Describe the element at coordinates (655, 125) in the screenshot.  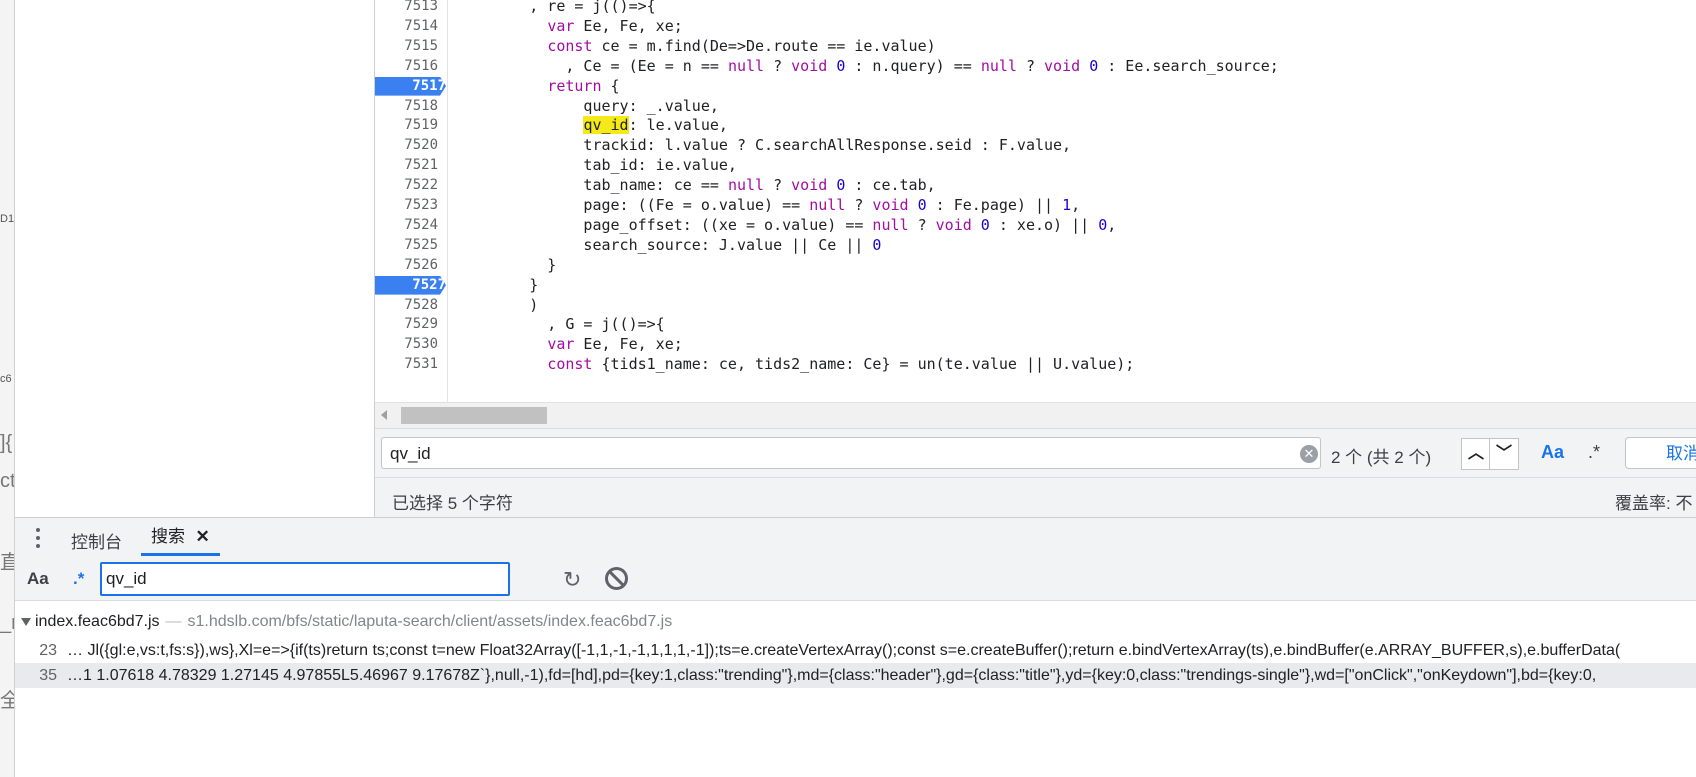
I see `code-text: qv_id: le.value,` at that location.